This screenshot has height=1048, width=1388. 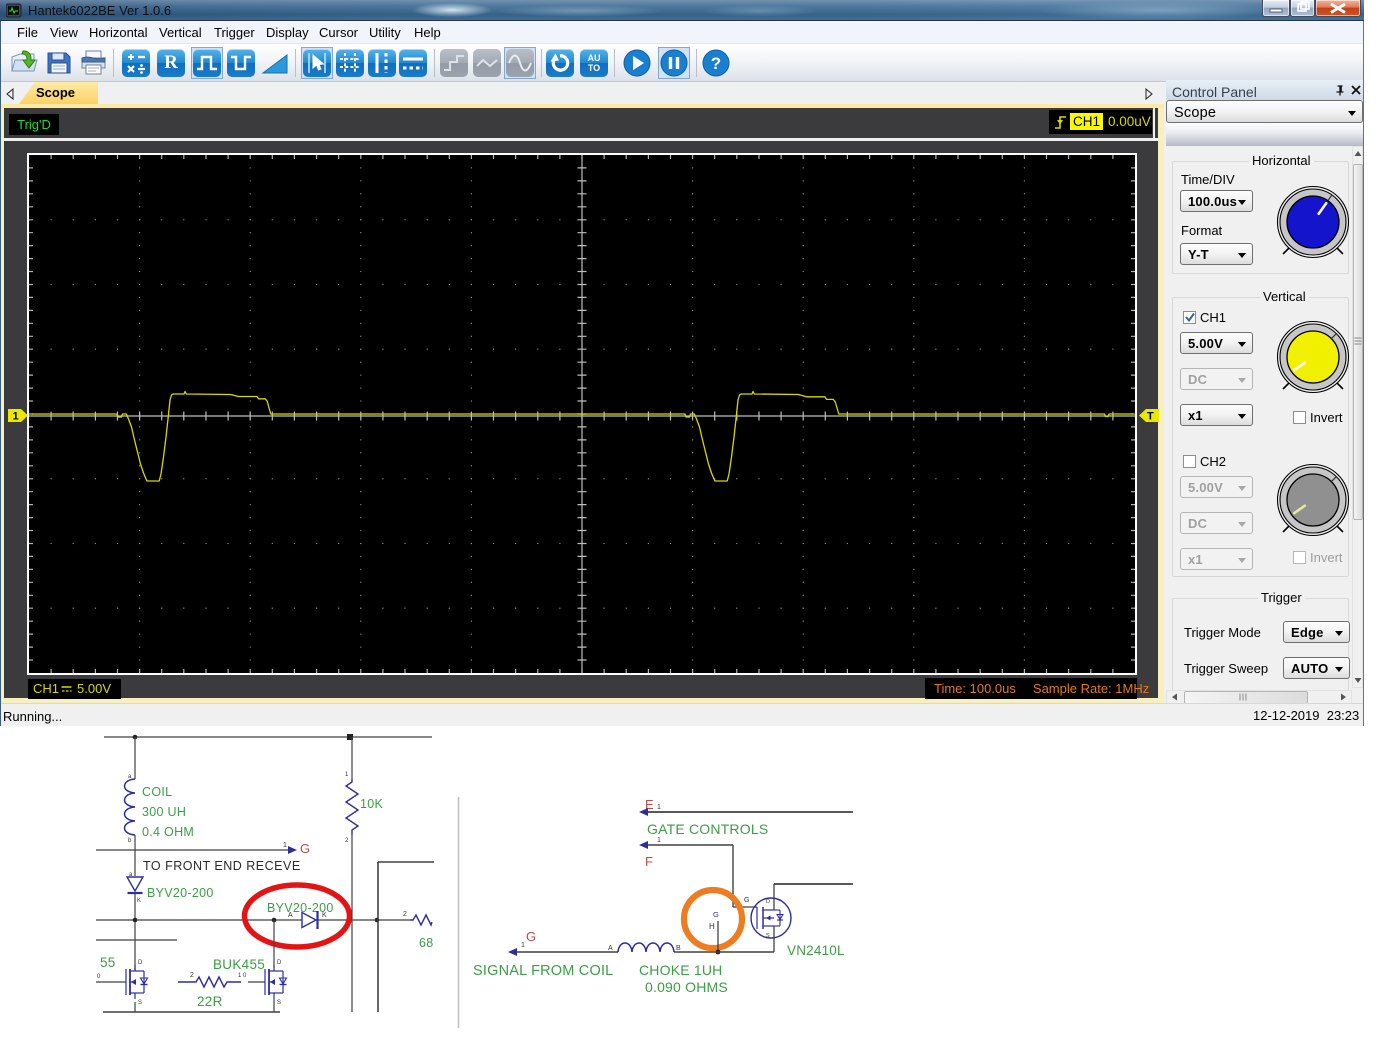 What do you see at coordinates (168, 832) in the screenshot?
I see `svg-text: 0.4 OHM` at bounding box center [168, 832].